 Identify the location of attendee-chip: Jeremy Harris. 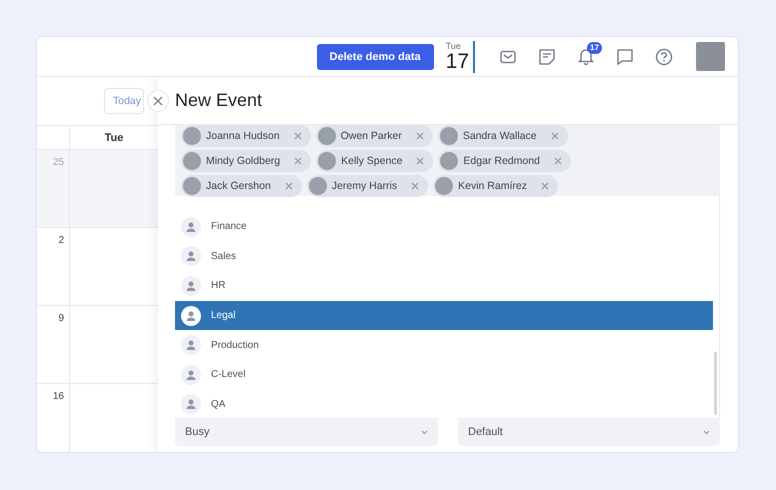
(367, 186).